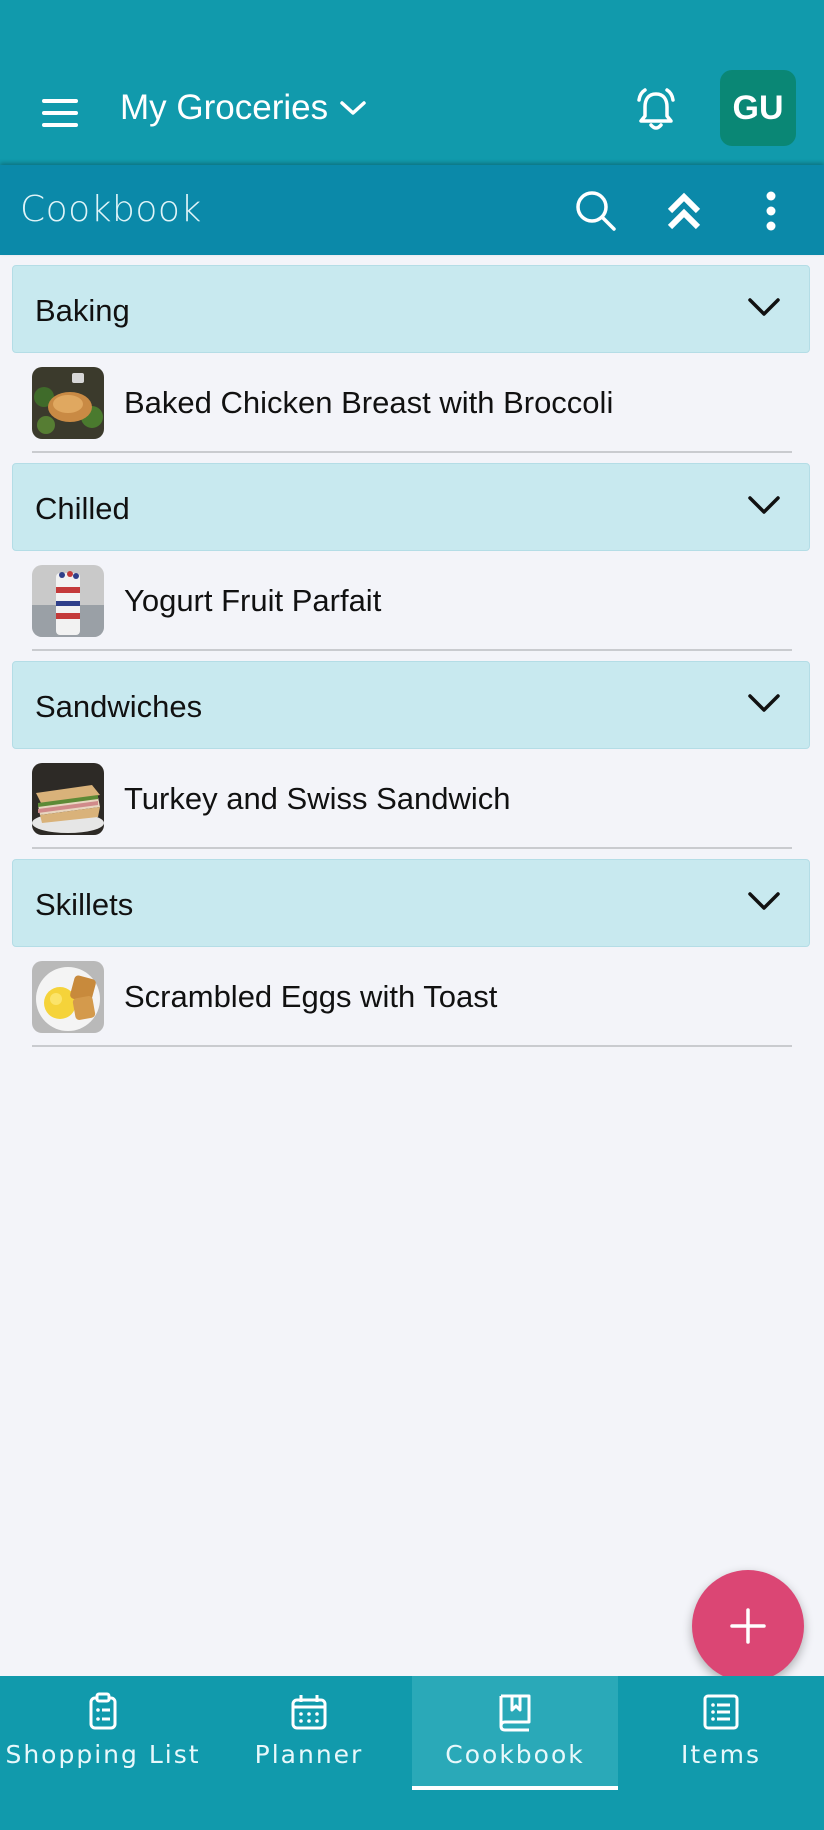 This screenshot has height=1830, width=824. I want to click on status-bar, so click(412, 25).